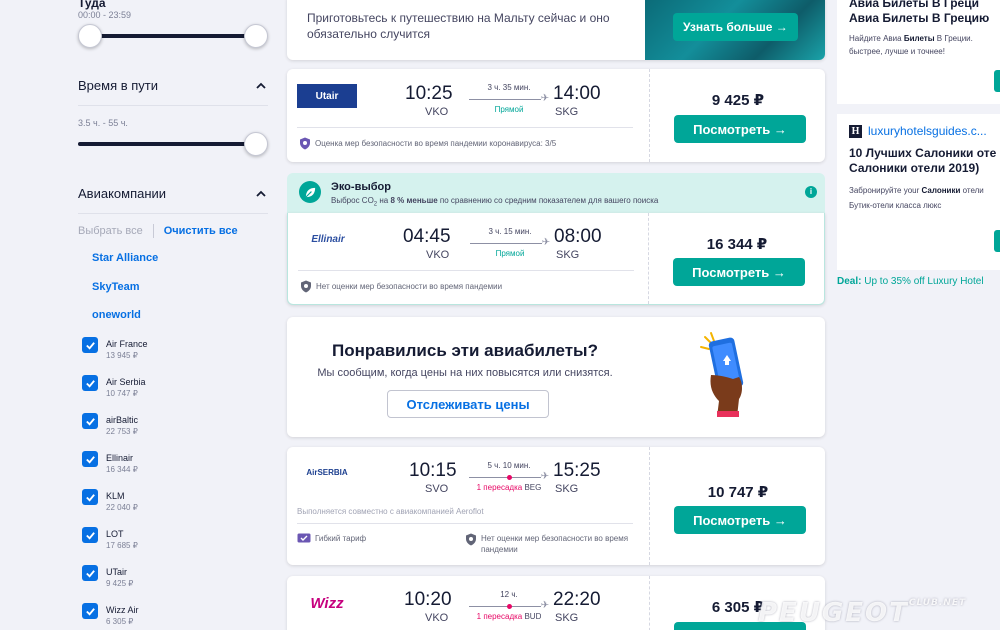  Describe the element at coordinates (173, 92) in the screenshot. I see `duration-section-header: Время в пути` at that location.